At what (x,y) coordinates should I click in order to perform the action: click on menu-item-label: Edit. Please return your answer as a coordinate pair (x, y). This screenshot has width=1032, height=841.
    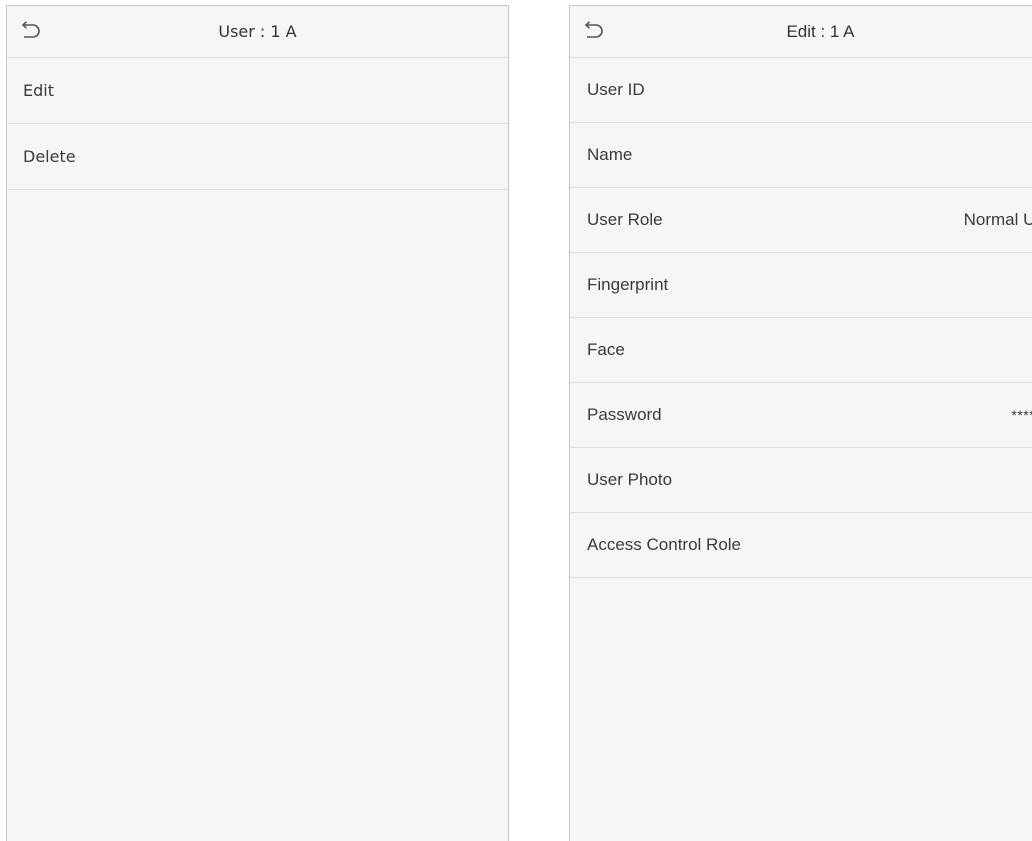
    Looking at the image, I should click on (38, 90).